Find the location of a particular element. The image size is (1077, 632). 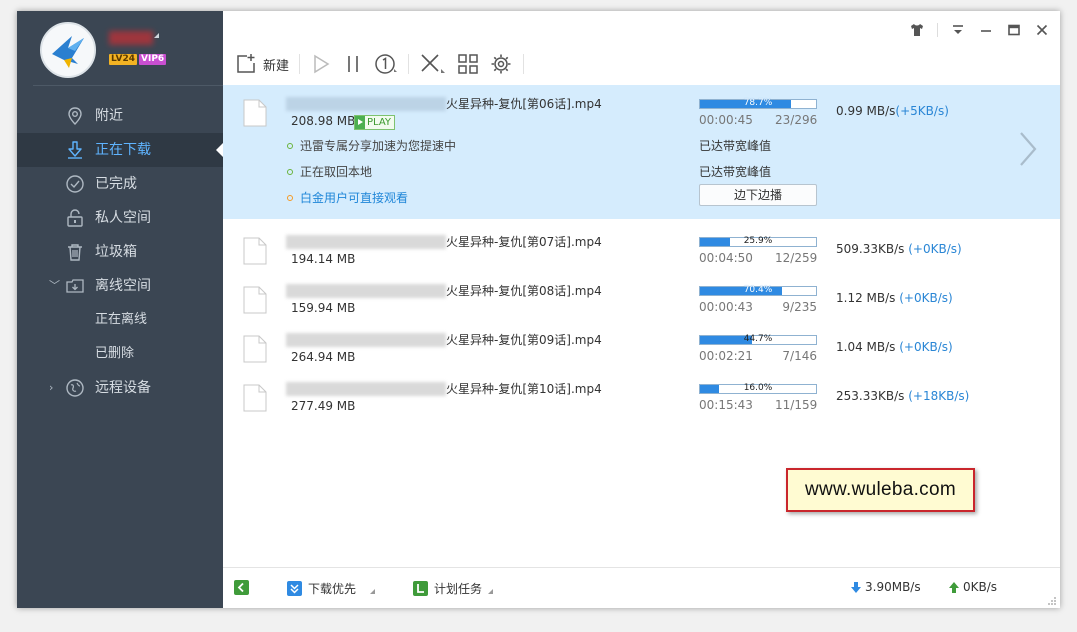

avatar is located at coordinates (68, 50).